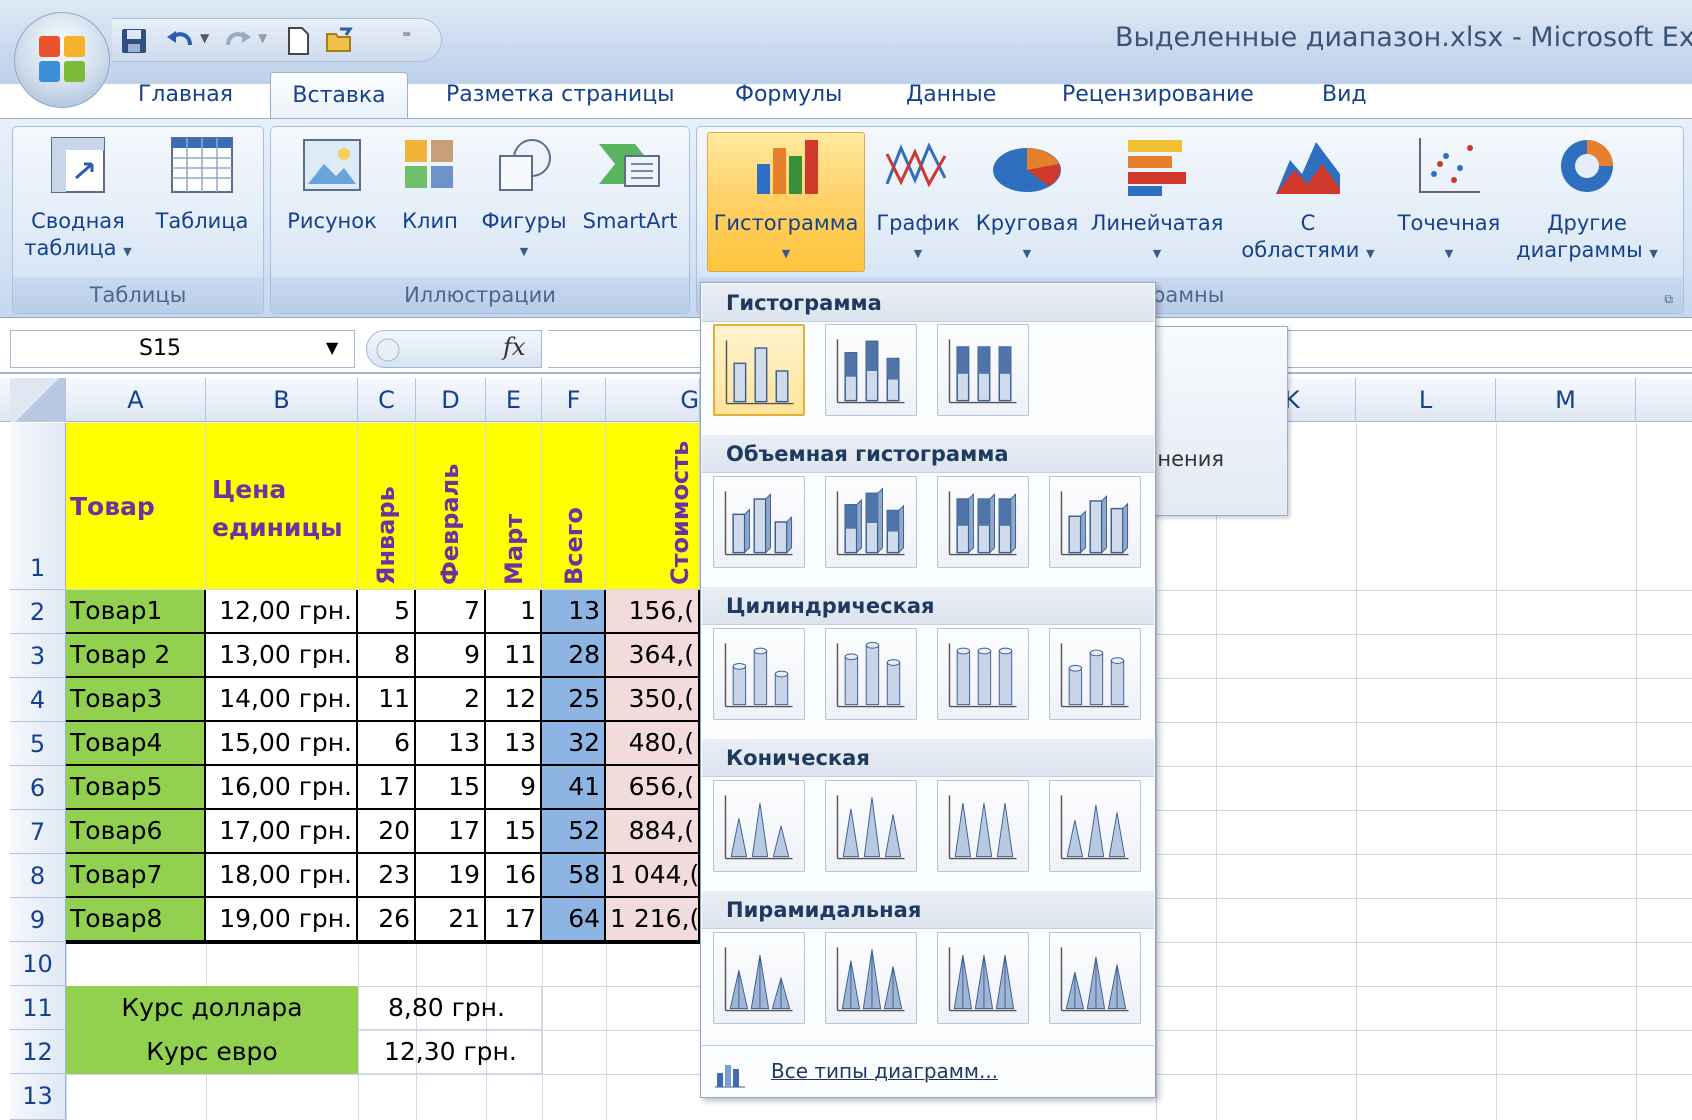 Image resolution: width=1692 pixels, height=1120 pixels. What do you see at coordinates (451, 700) in the screenshot?
I see `table-cell: 2` at bounding box center [451, 700].